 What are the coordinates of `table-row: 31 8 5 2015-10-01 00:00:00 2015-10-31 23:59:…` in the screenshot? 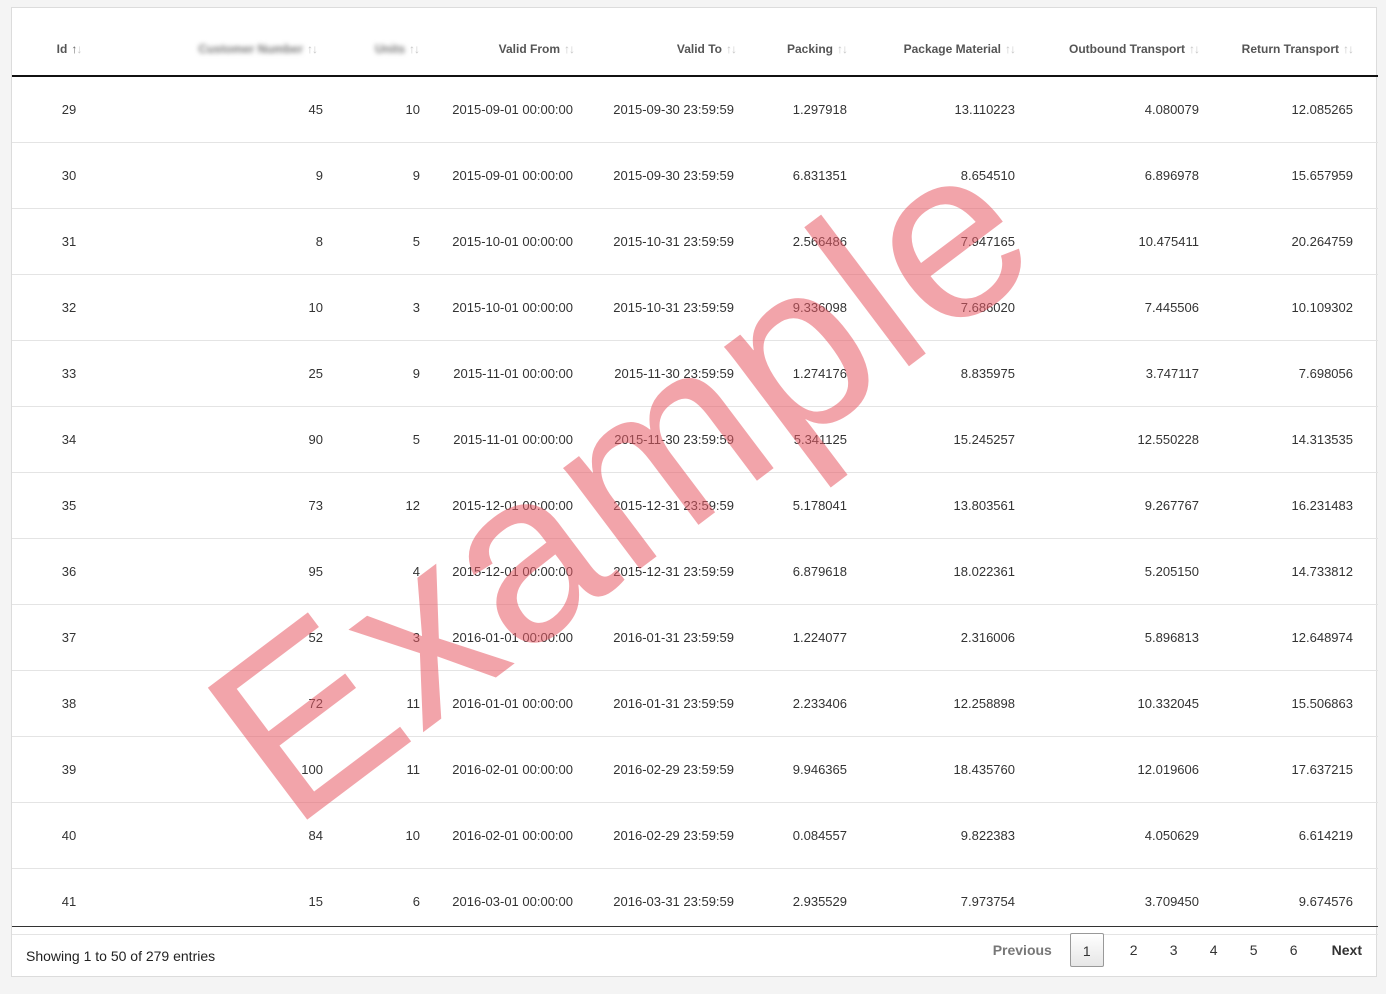 It's located at (695, 241).